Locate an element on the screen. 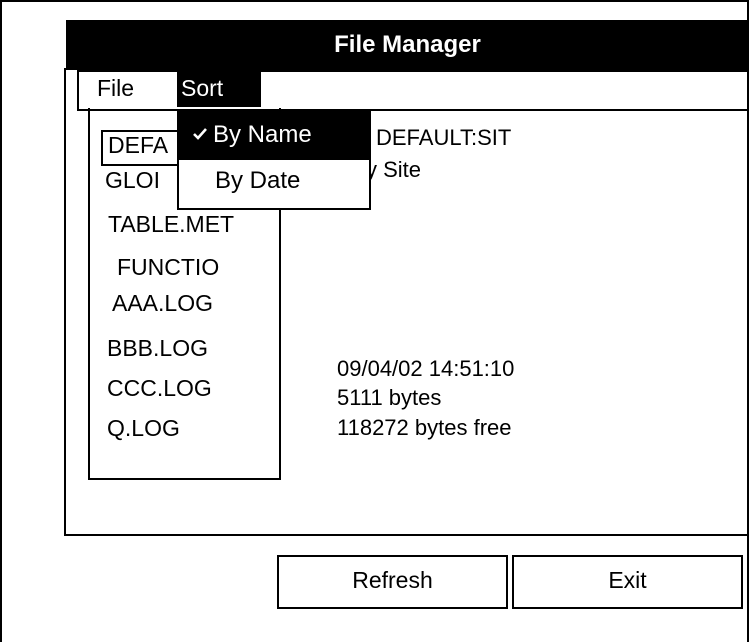 The width and height of the screenshot is (749, 642). refresh-button: Refresh is located at coordinates (392, 582).